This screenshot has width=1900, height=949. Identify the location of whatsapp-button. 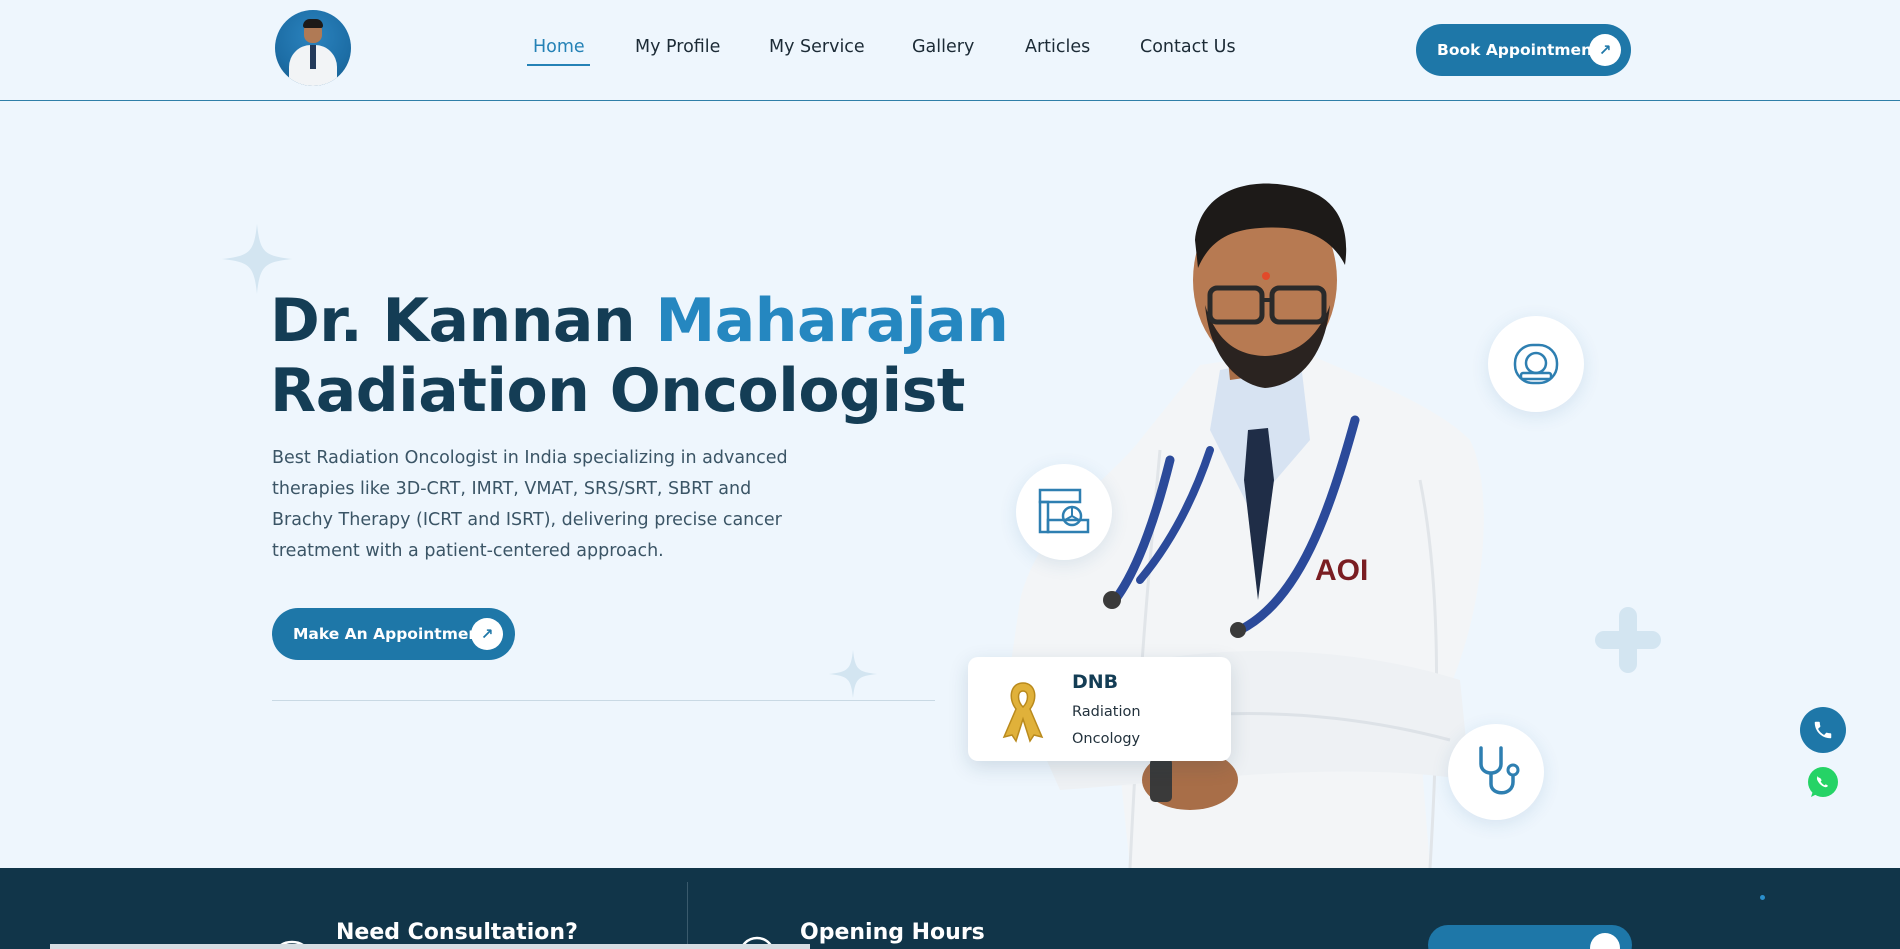
(1823, 783).